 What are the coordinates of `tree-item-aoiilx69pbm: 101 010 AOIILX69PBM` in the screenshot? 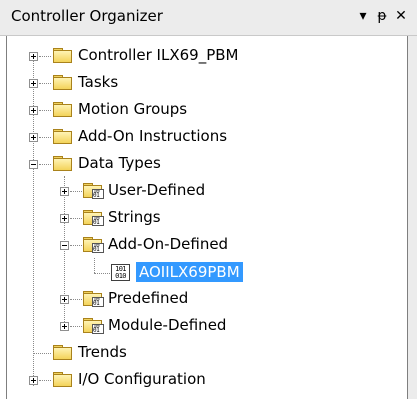 It's located at (200, 273).